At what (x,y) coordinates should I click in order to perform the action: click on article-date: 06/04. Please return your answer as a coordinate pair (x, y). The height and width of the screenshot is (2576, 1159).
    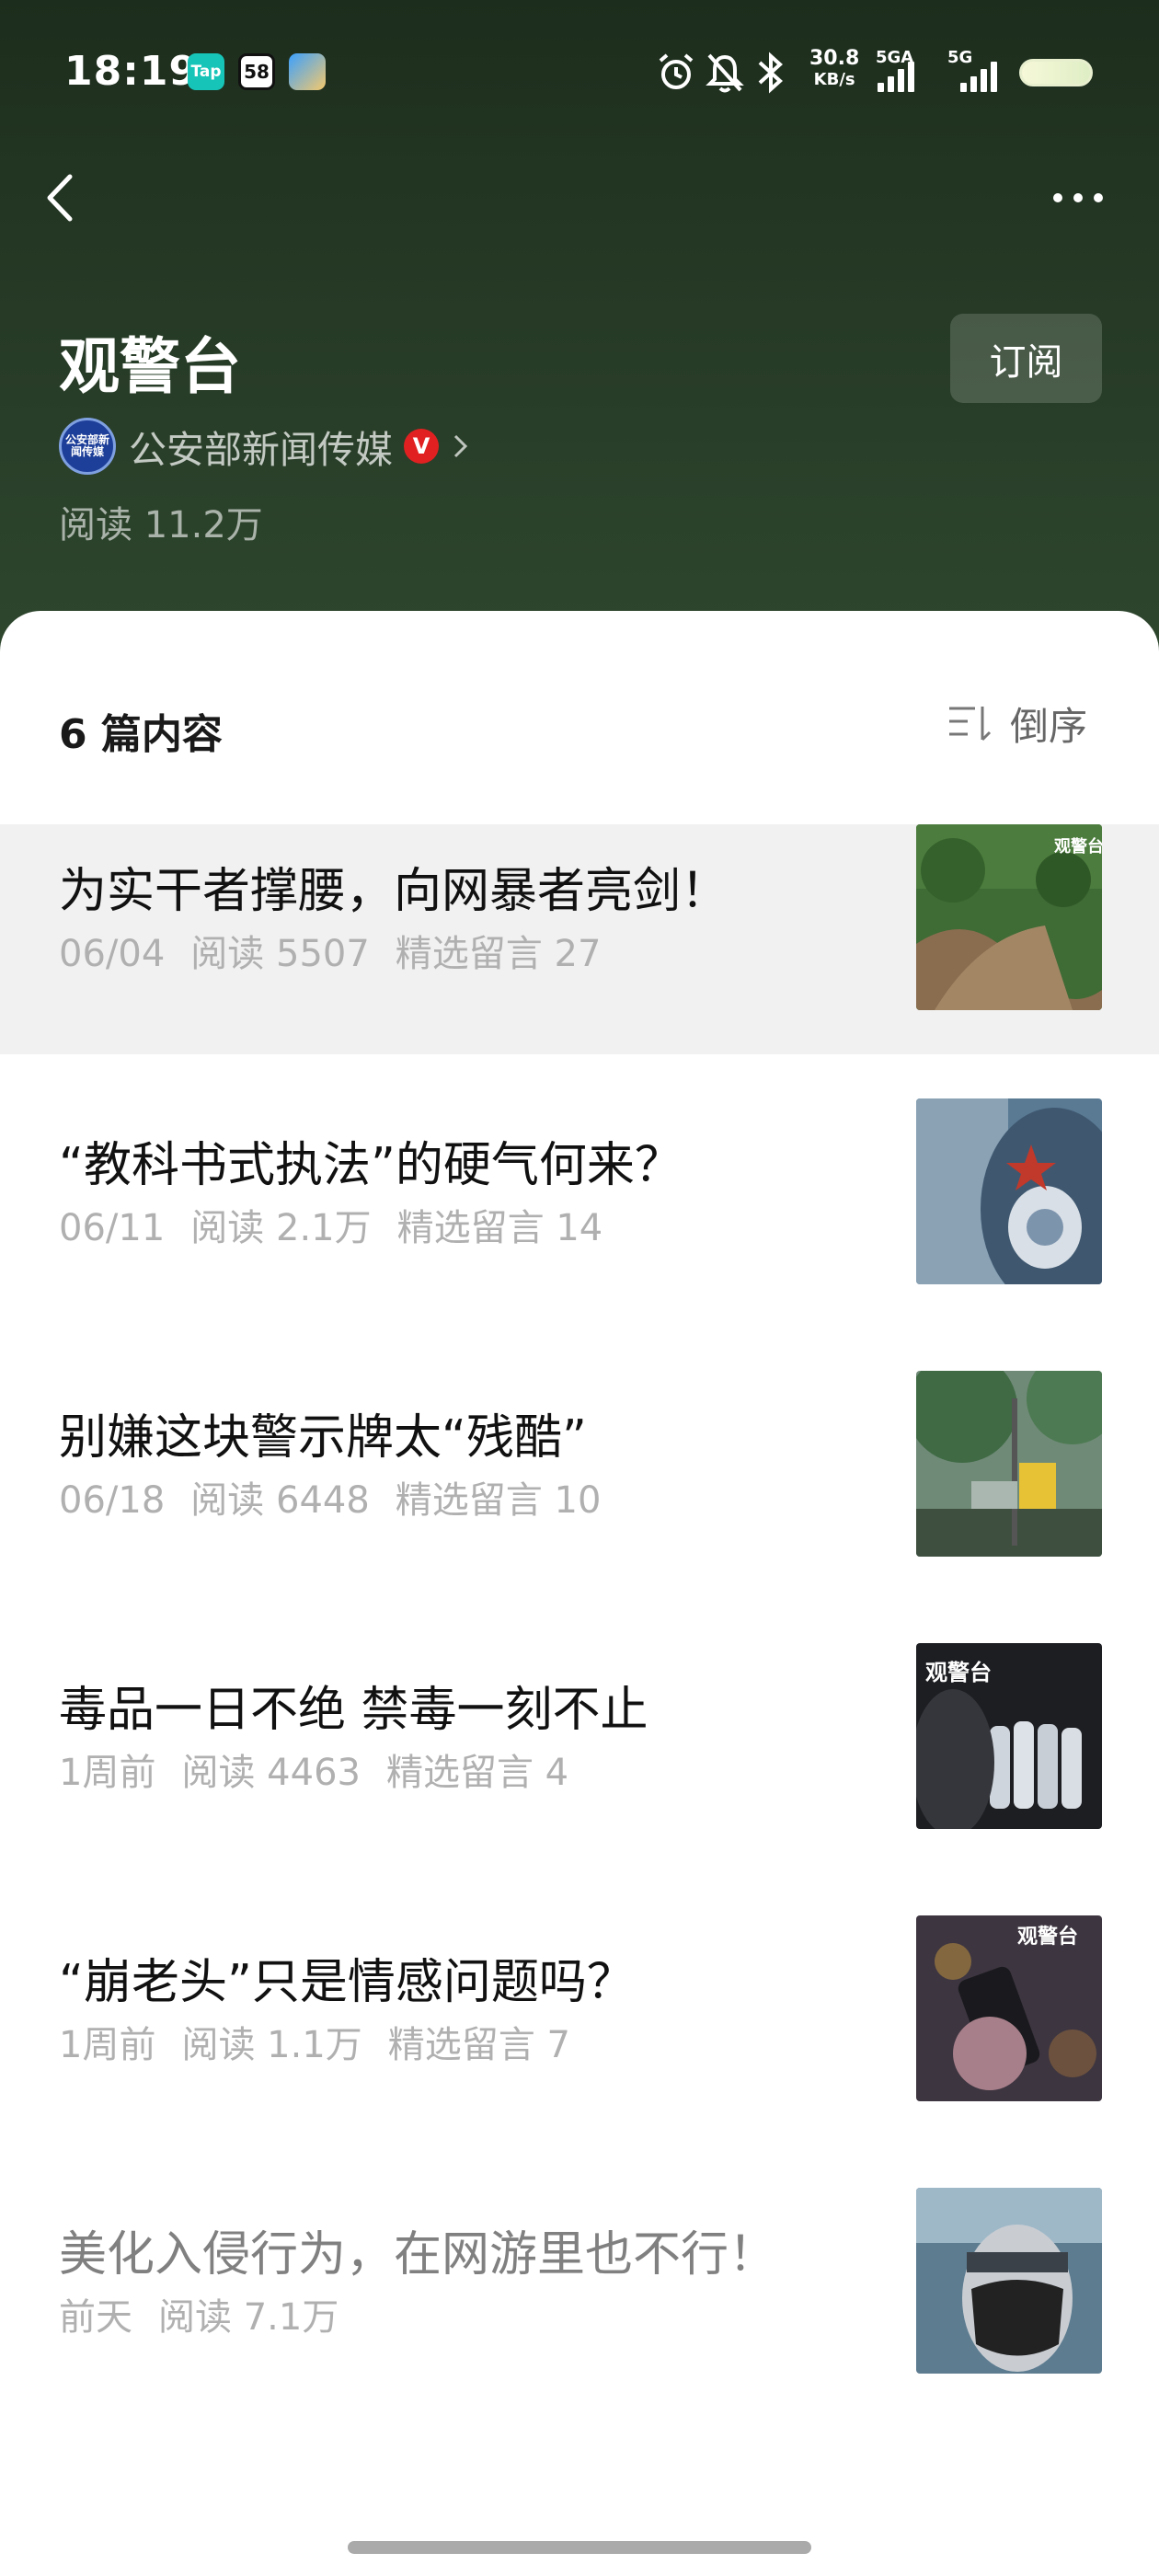
    Looking at the image, I should click on (112, 954).